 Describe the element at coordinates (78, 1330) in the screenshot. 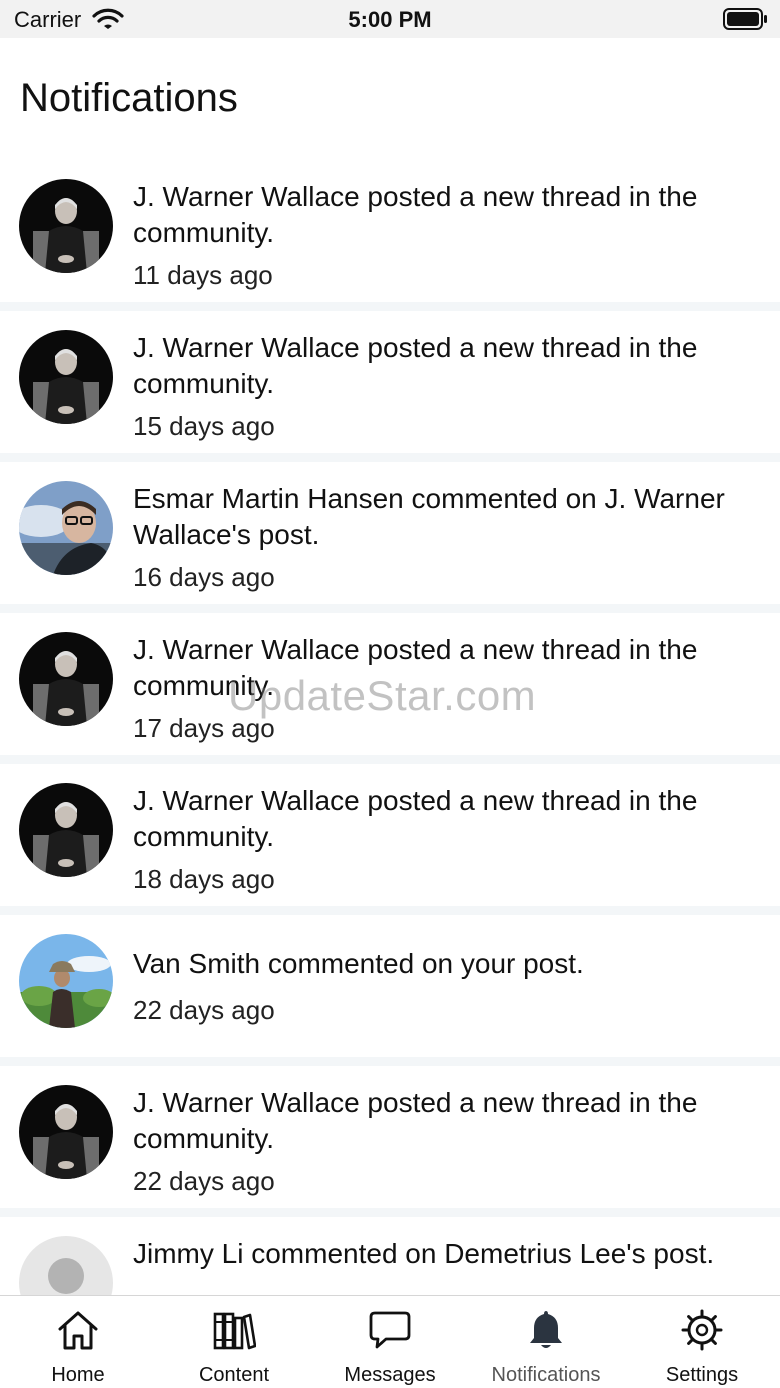

I see `home-icon` at that location.